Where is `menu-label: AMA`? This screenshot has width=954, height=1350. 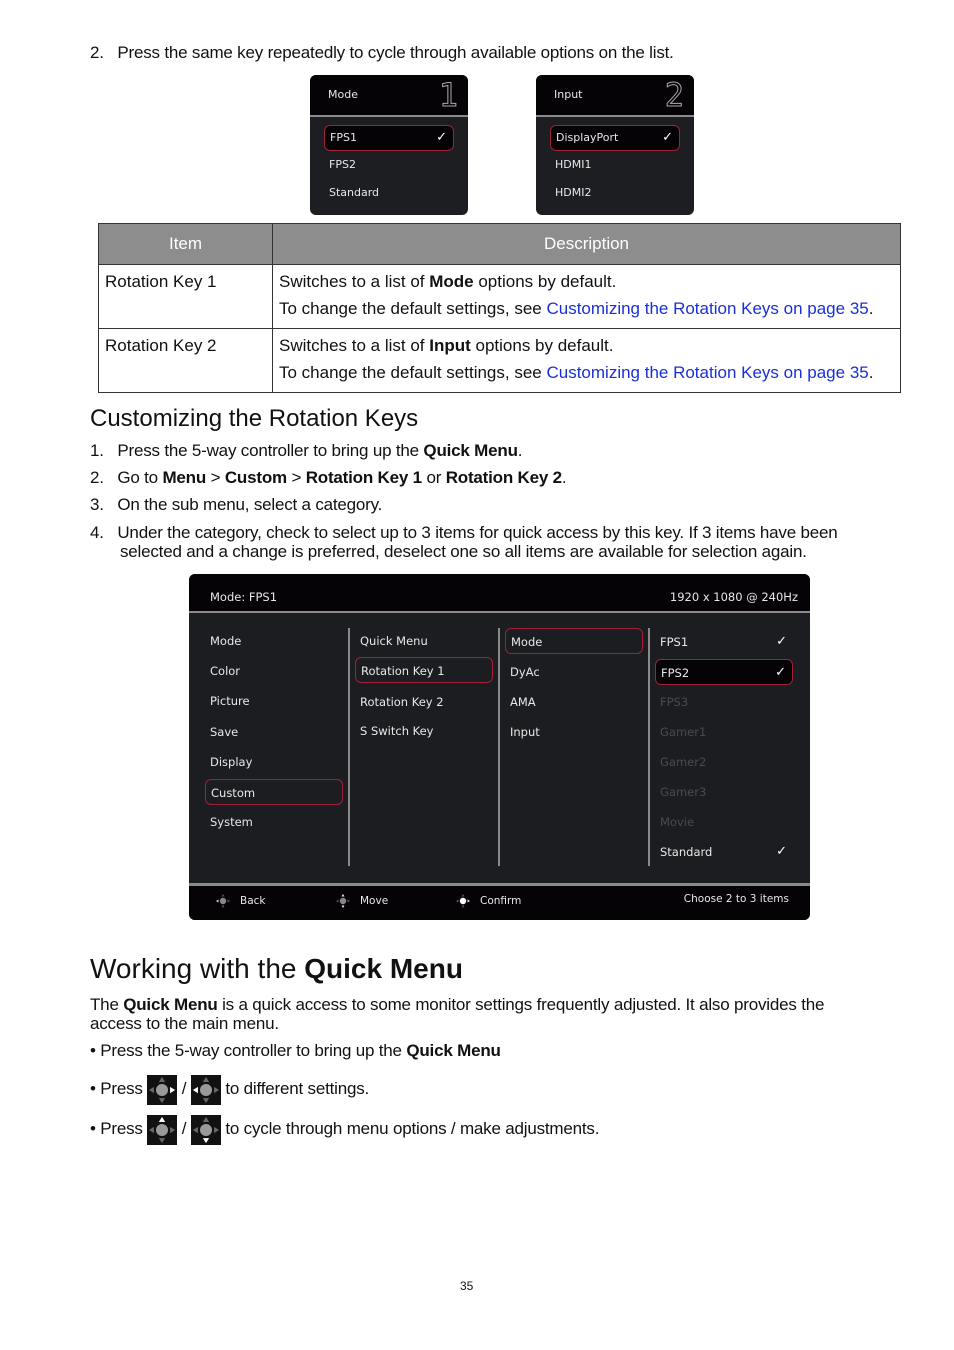 menu-label: AMA is located at coordinates (523, 702).